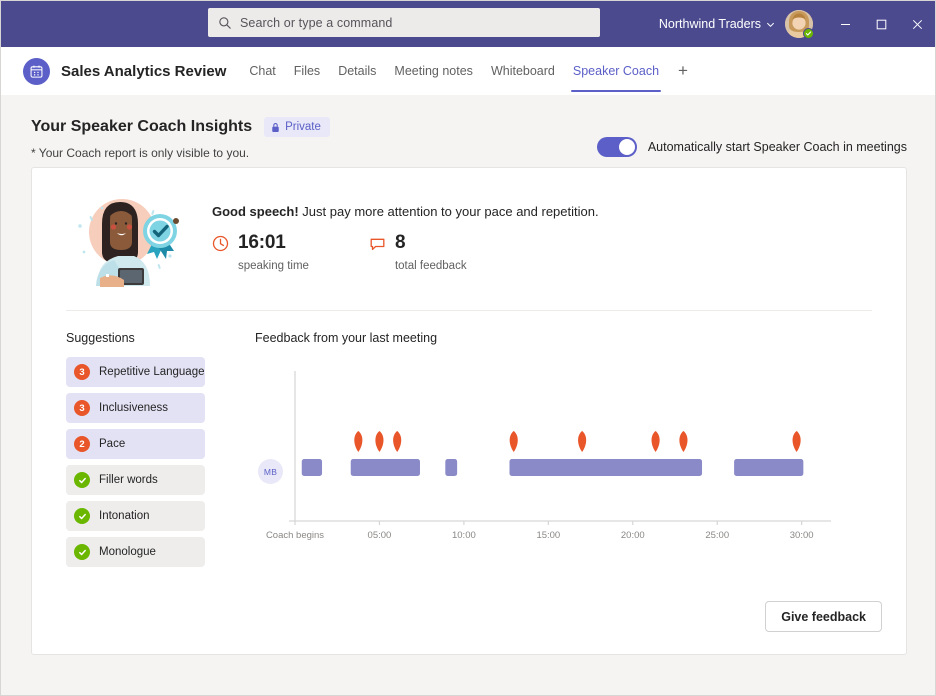 This screenshot has width=936, height=696. I want to click on suggestion-label: Pace, so click(112, 444).